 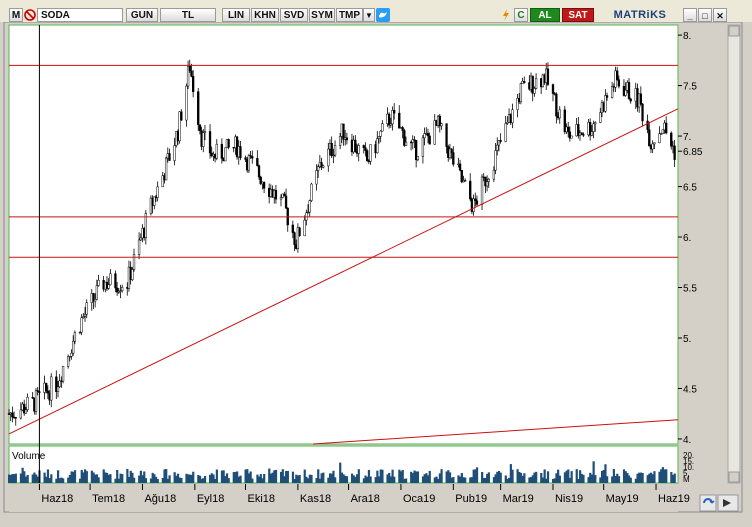 What do you see at coordinates (506, 15) in the screenshot?
I see `refresh-icon` at bounding box center [506, 15].